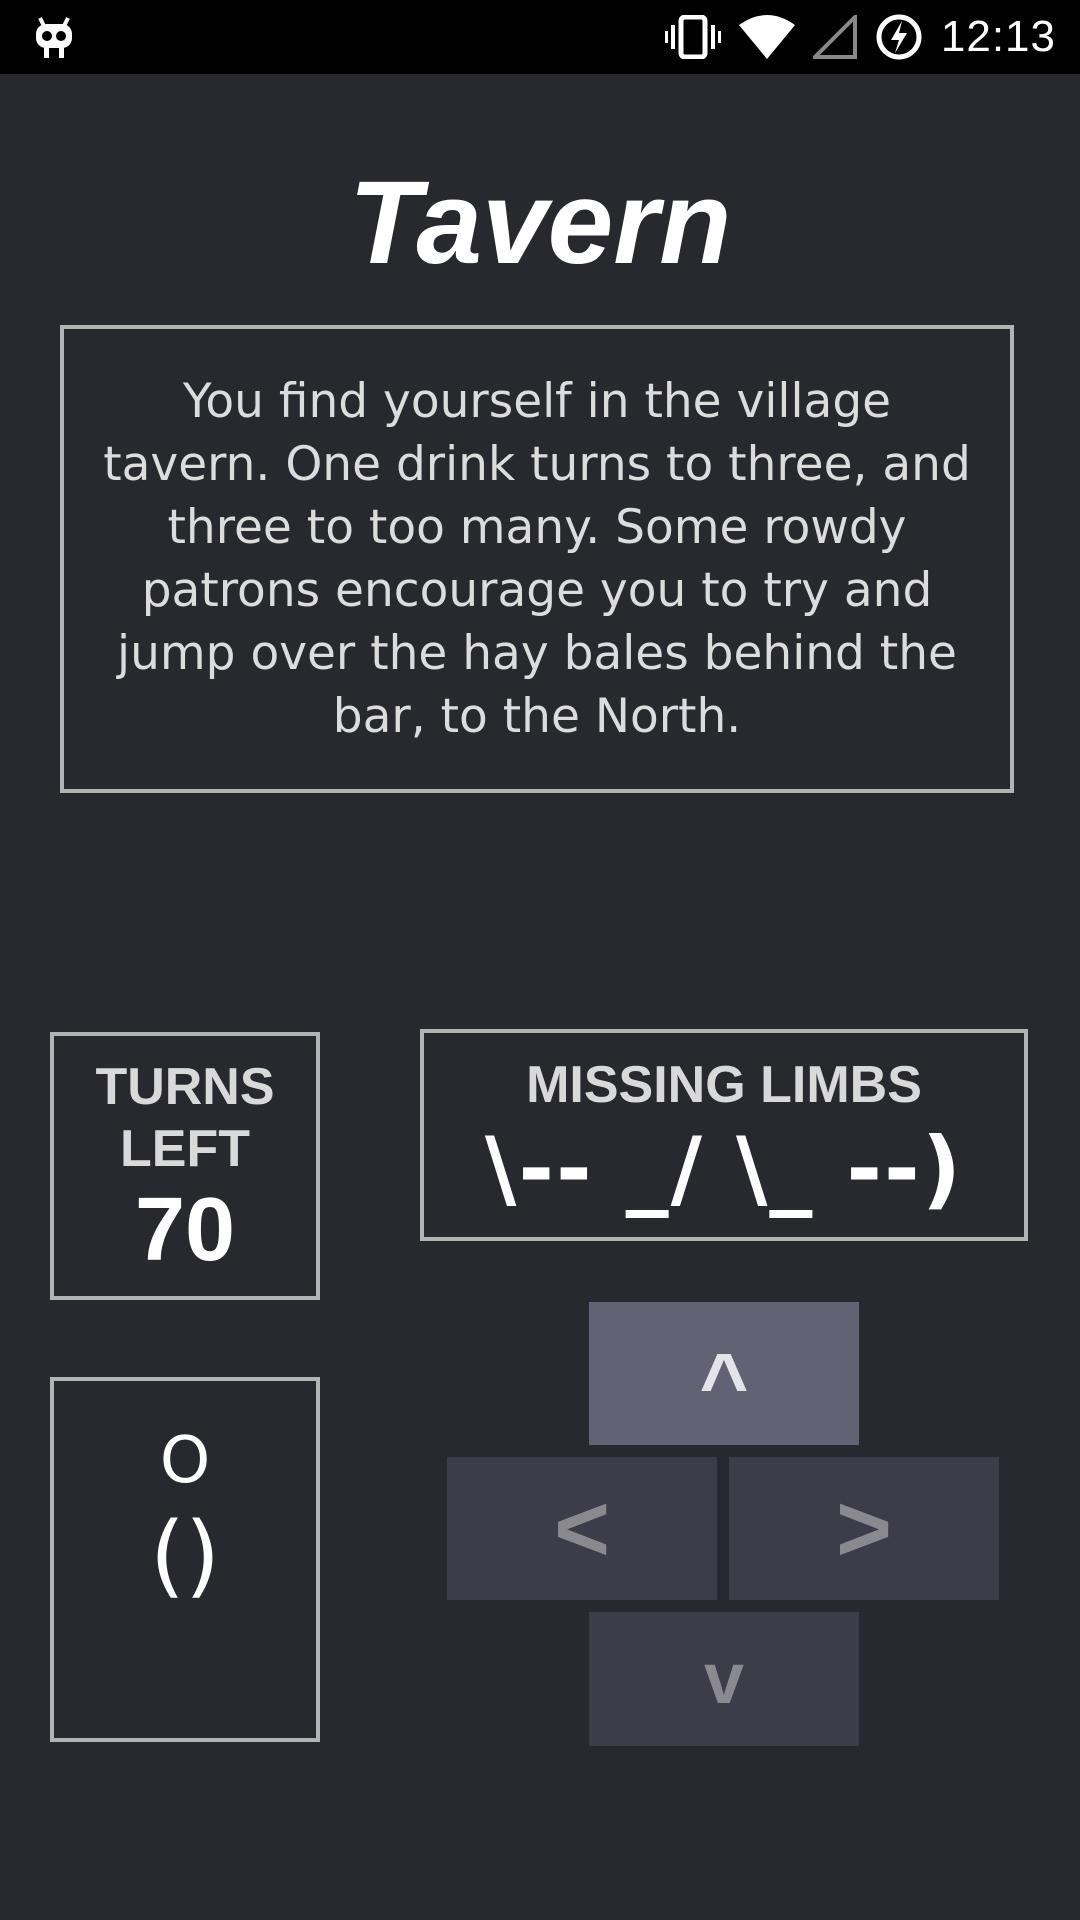 Image resolution: width=1080 pixels, height=1920 pixels. What do you see at coordinates (540, 223) in the screenshot?
I see `location-title: Tavern` at bounding box center [540, 223].